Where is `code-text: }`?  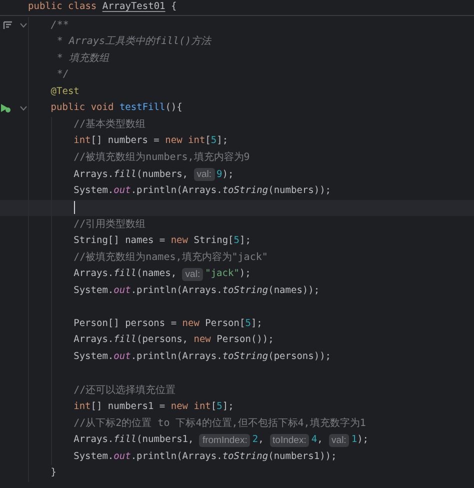 code-text: } is located at coordinates (53, 473).